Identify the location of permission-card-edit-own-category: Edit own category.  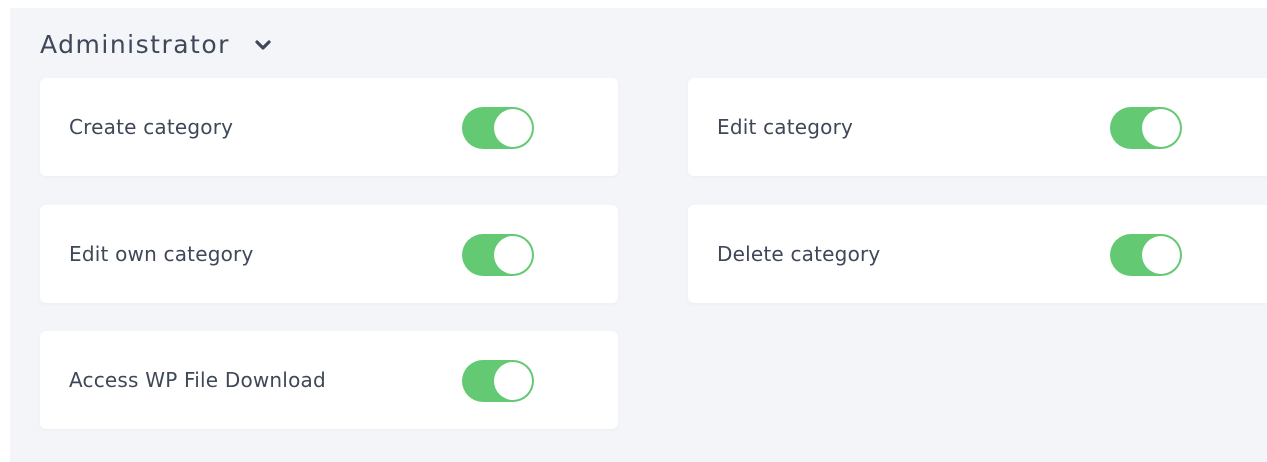
(329, 254).